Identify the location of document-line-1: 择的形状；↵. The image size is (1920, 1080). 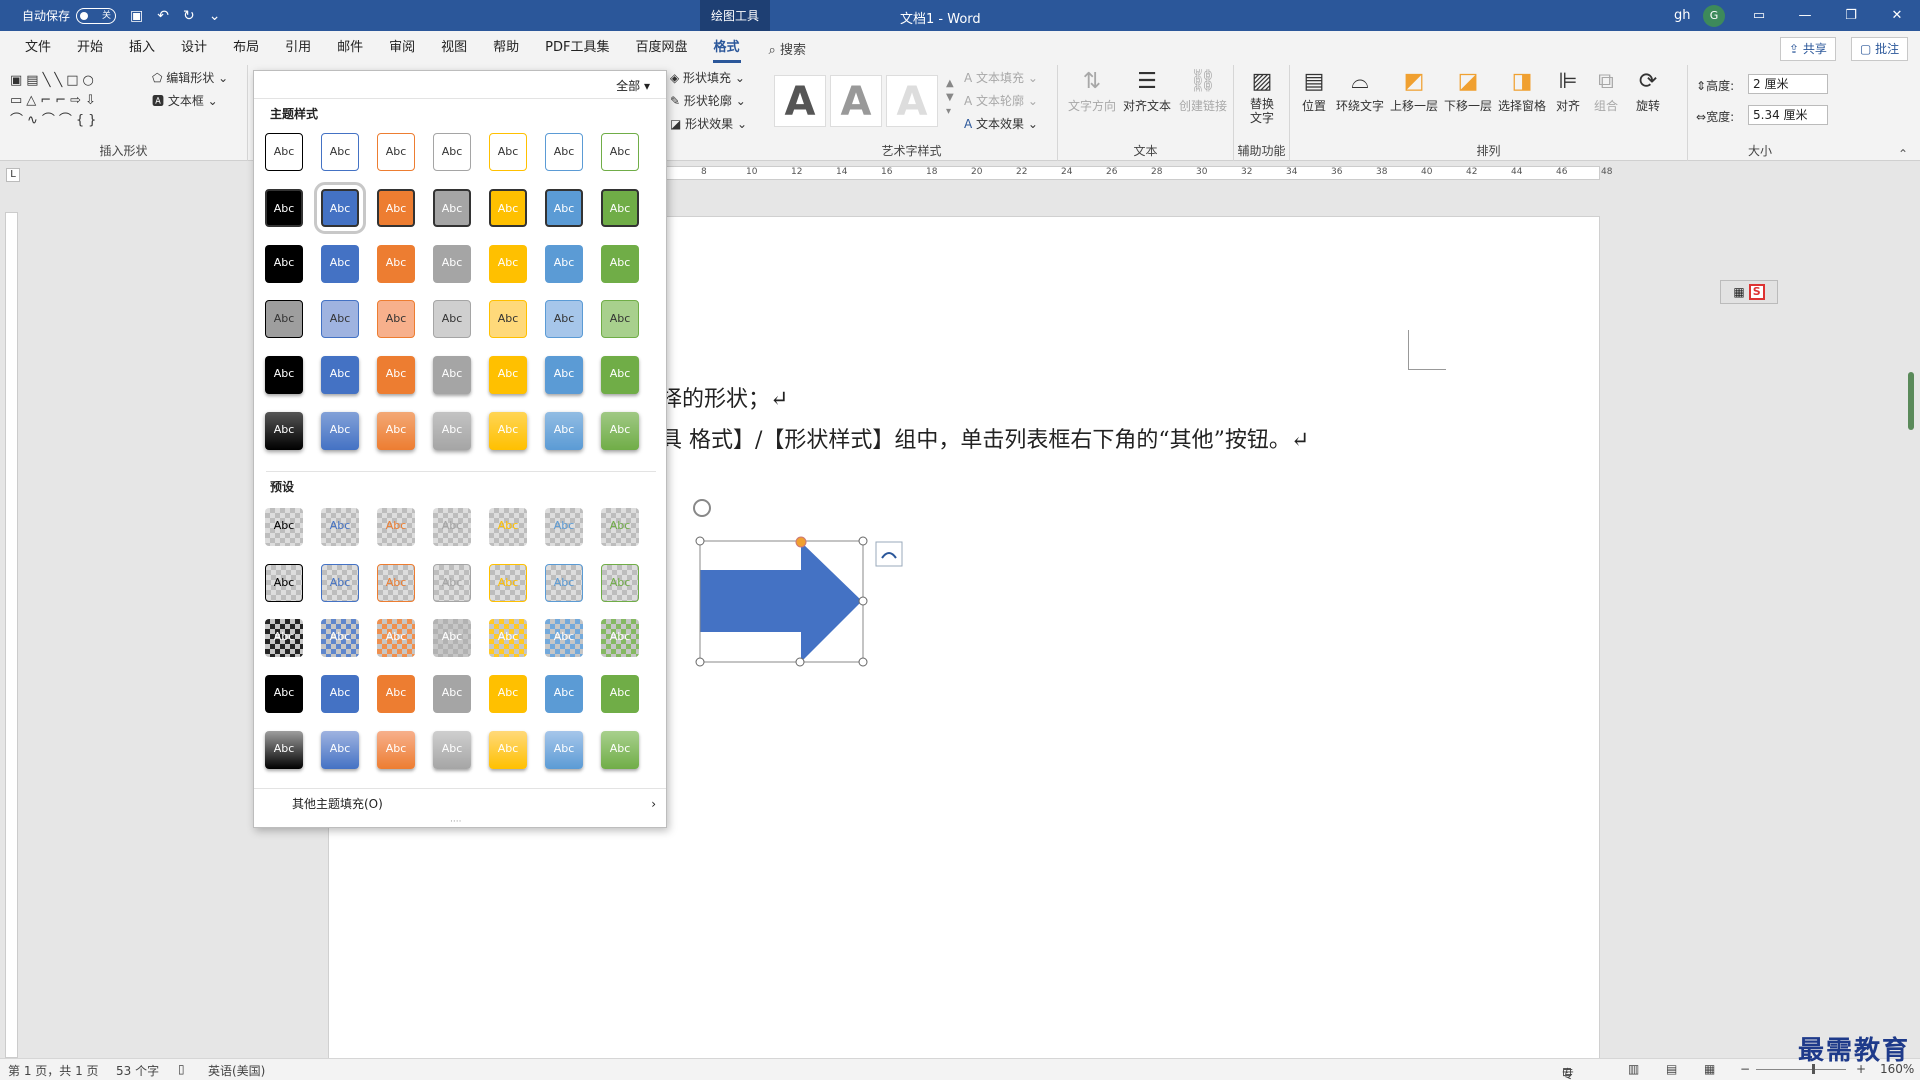
(724, 397).